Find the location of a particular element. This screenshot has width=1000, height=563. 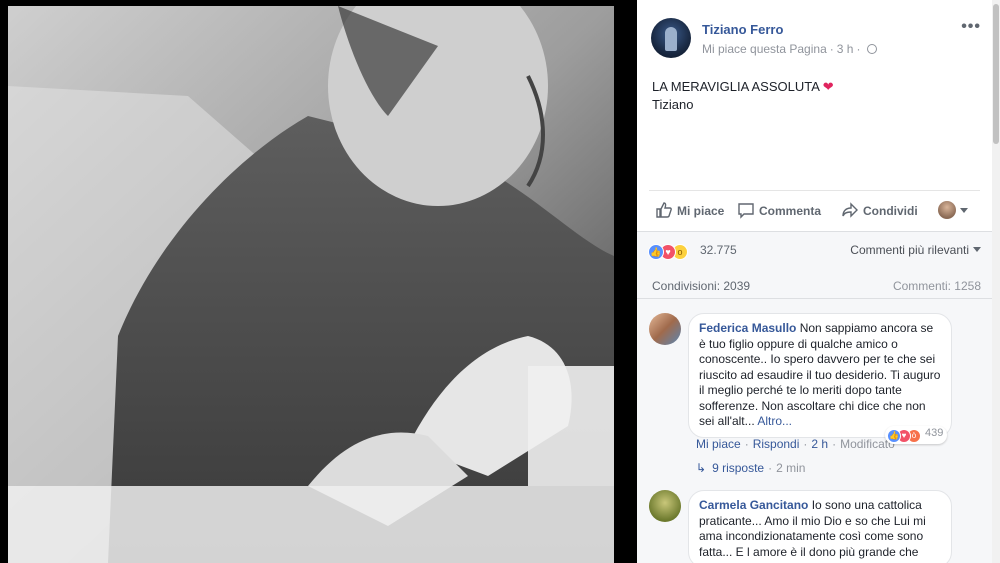

replies-count: 9 risposte is located at coordinates (738, 468).